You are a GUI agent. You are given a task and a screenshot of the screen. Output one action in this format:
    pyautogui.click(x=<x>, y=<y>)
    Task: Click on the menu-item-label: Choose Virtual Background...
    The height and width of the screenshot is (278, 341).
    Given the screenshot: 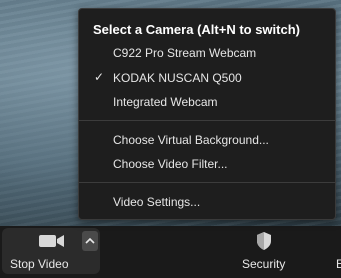 What is the action you would take?
    pyautogui.click(x=191, y=140)
    